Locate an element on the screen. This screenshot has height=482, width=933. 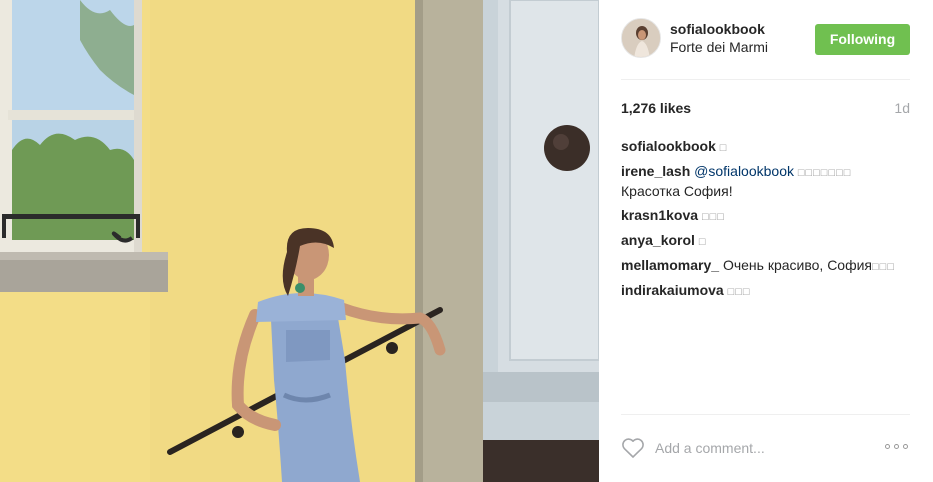
list-item: indirakaiumova □□□ is located at coordinates (766, 291).